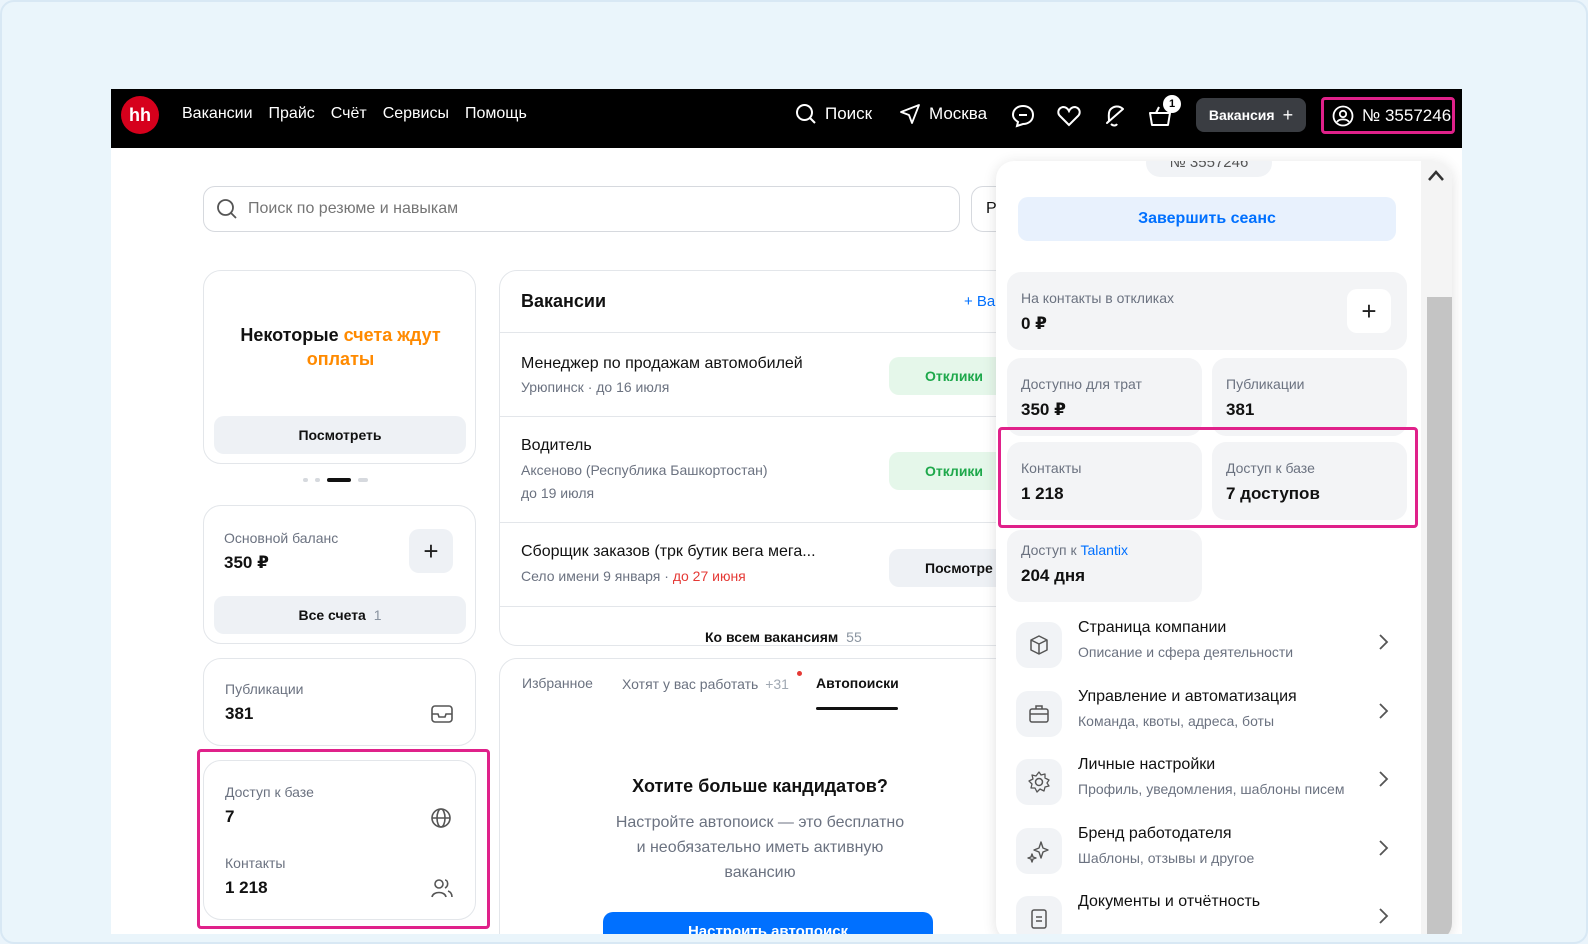 This screenshot has height=944, width=1588. What do you see at coordinates (1039, 714) in the screenshot?
I see `briefcase-icon` at bounding box center [1039, 714].